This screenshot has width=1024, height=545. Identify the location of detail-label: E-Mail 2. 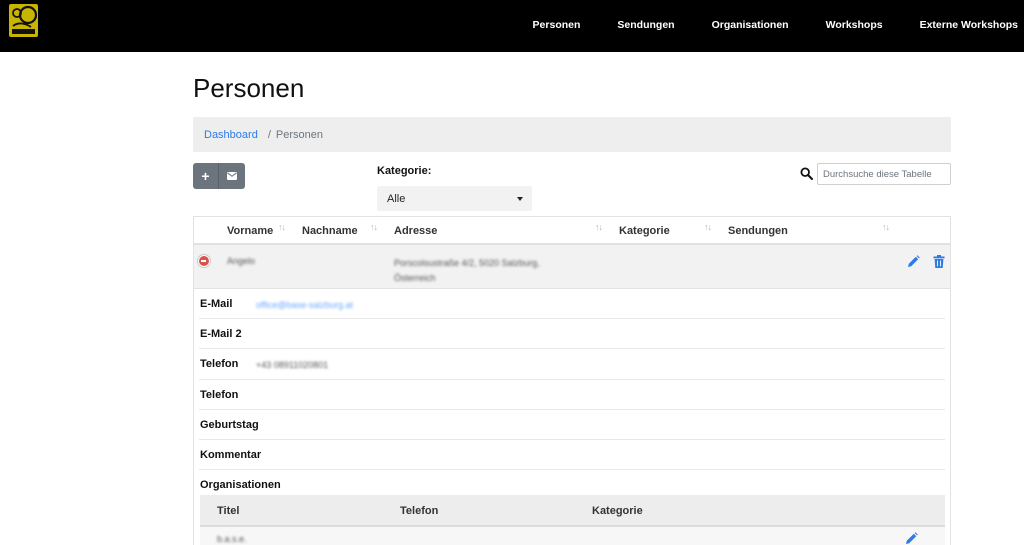
(221, 334).